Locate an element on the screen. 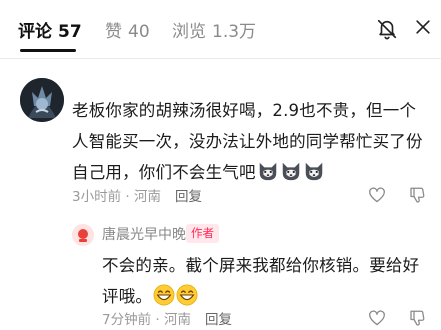  avatar is located at coordinates (42, 100).